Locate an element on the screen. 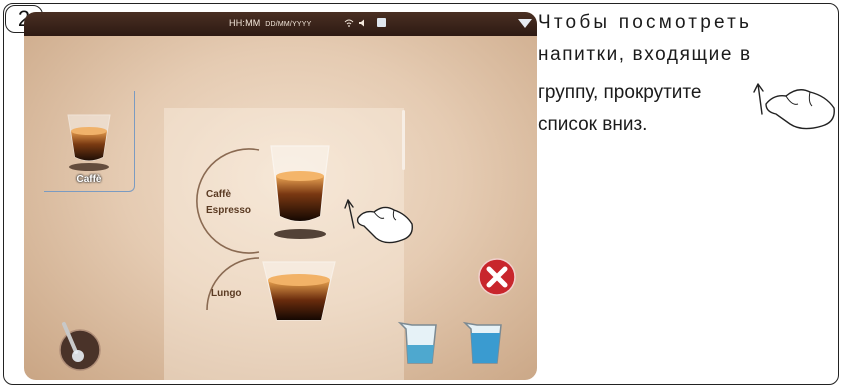 Image resolution: width=847 pixels, height=390 pixels. instruction-line-1: Чтобы посмотреть is located at coordinates (645, 22).